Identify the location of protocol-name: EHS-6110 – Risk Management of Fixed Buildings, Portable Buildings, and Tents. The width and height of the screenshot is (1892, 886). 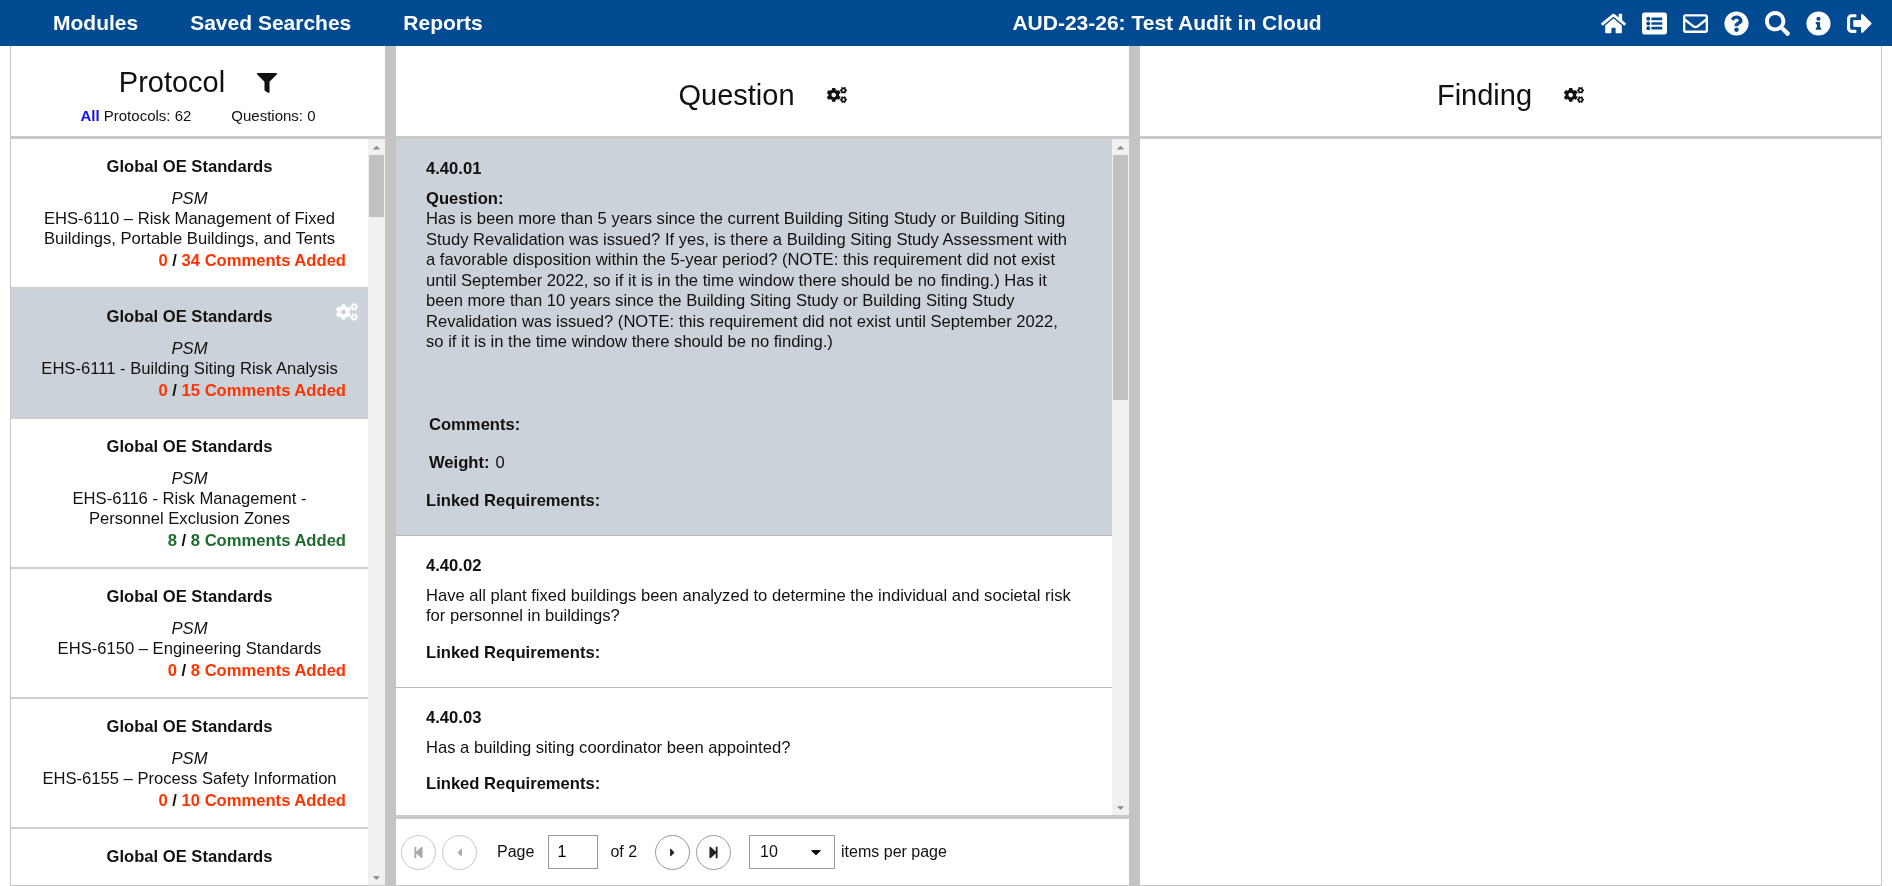
(189, 229).